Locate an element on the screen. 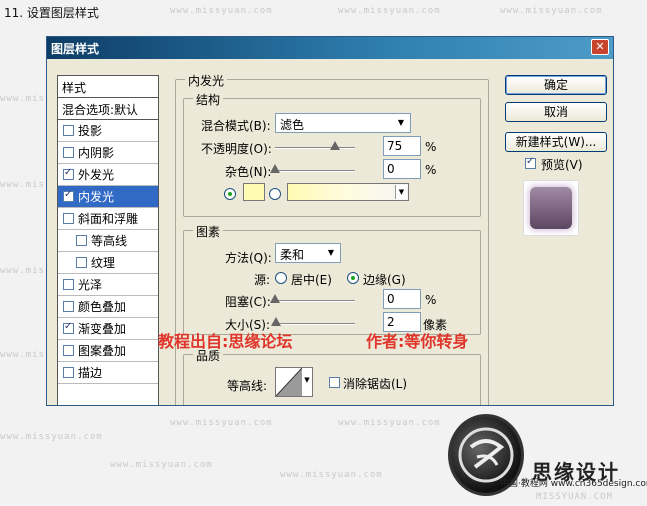  style-item-9: 渐变叠加 is located at coordinates (108, 329).